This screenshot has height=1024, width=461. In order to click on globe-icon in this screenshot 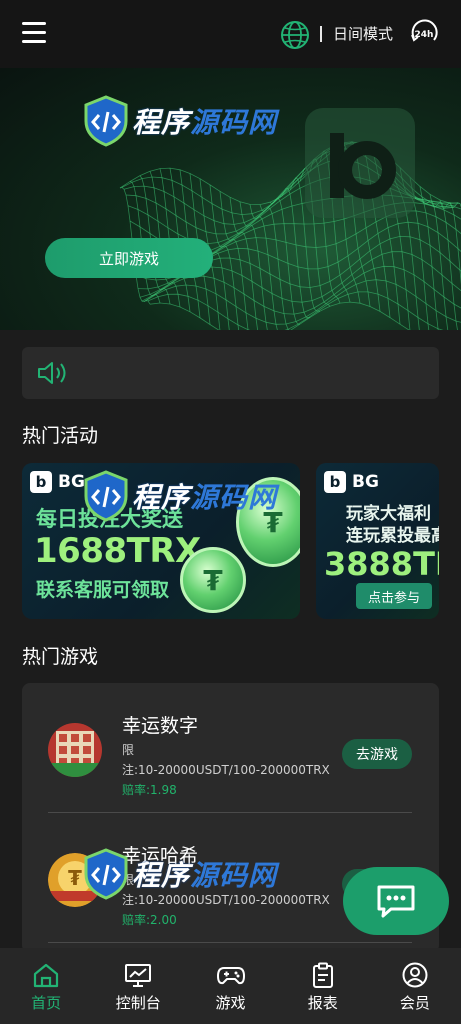, I will do `click(295, 35)`.